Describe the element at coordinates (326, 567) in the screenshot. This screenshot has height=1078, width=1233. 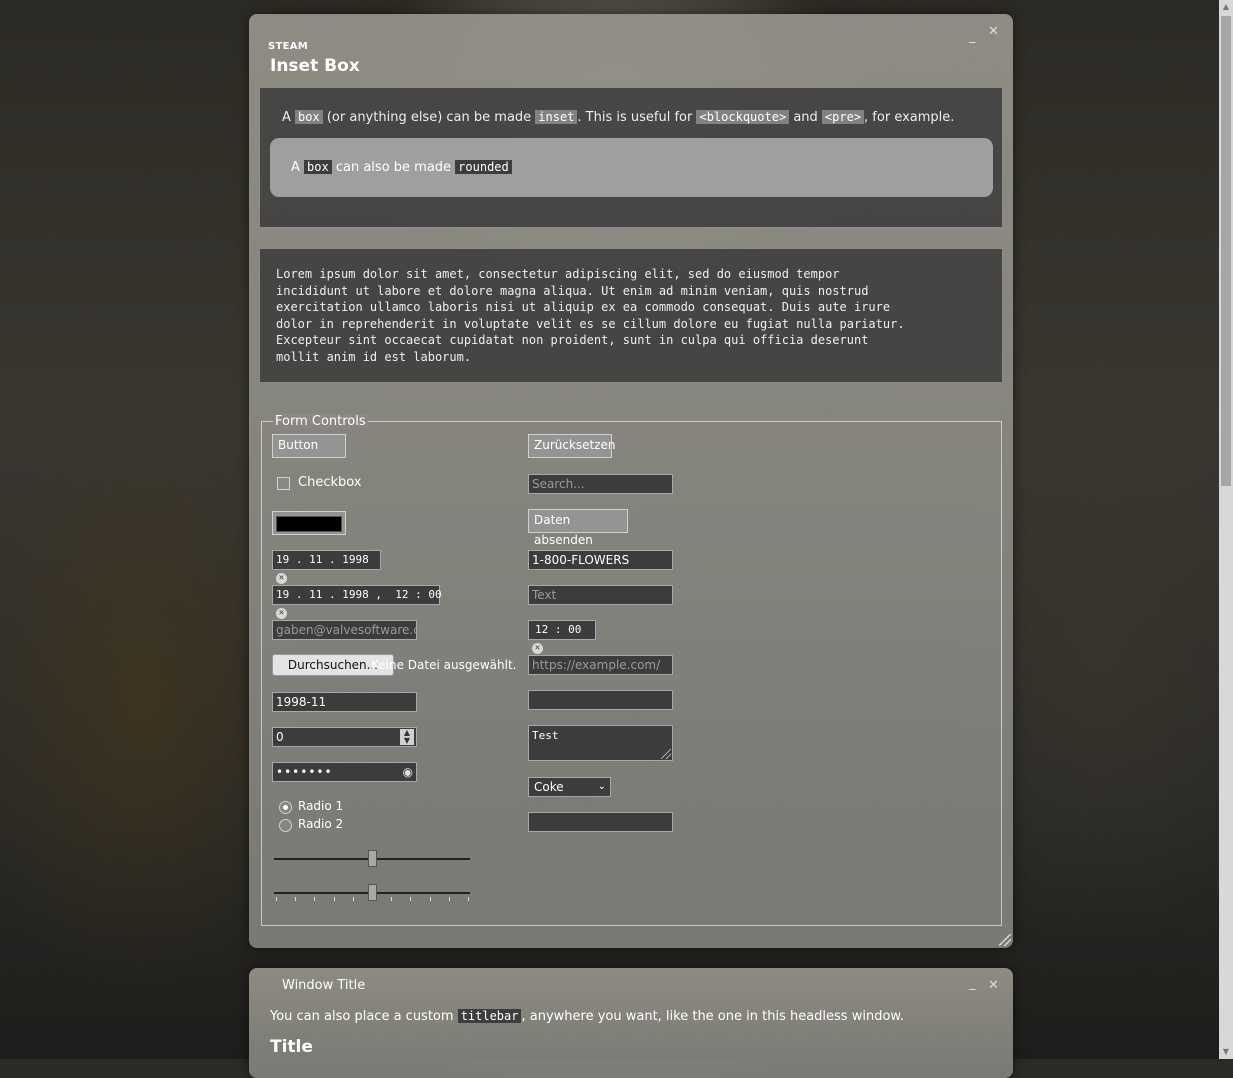
I see `date-input: 19 . 11 . 1998 ✕` at that location.